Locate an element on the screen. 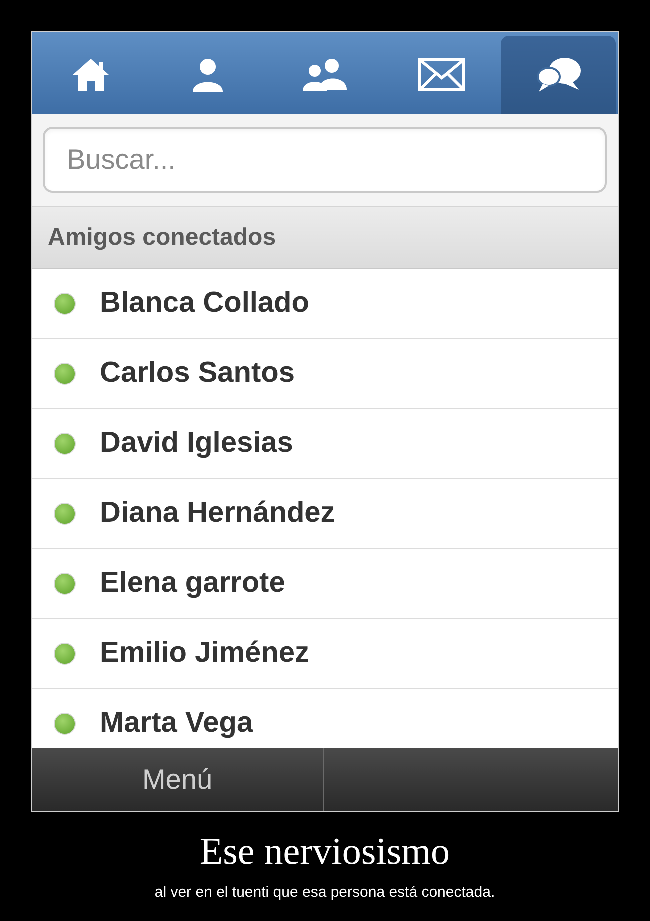 Image resolution: width=650 pixels, height=921 pixels. friend-name: Elena garrote is located at coordinates (193, 583).